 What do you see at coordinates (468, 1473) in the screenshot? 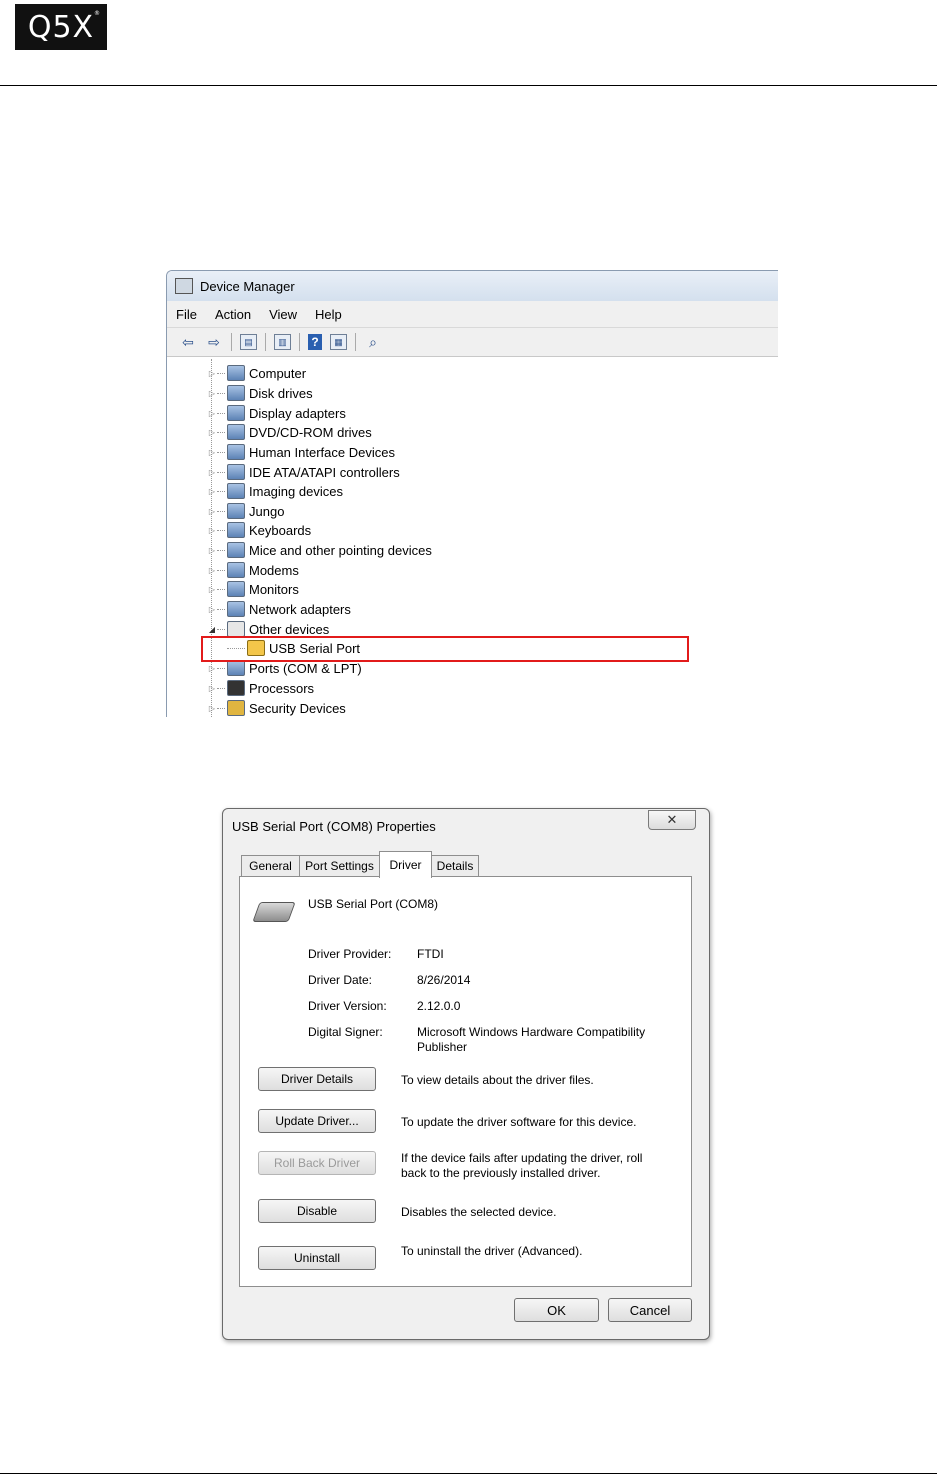
I see `footer-rule` at bounding box center [468, 1473].